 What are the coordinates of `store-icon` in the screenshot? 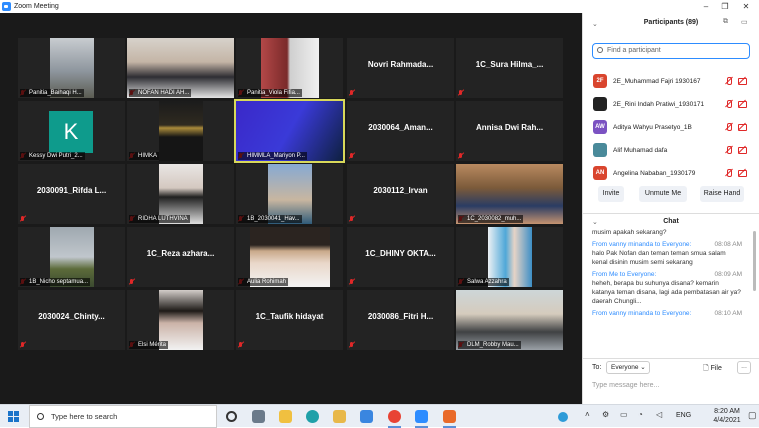 It's located at (285, 416).